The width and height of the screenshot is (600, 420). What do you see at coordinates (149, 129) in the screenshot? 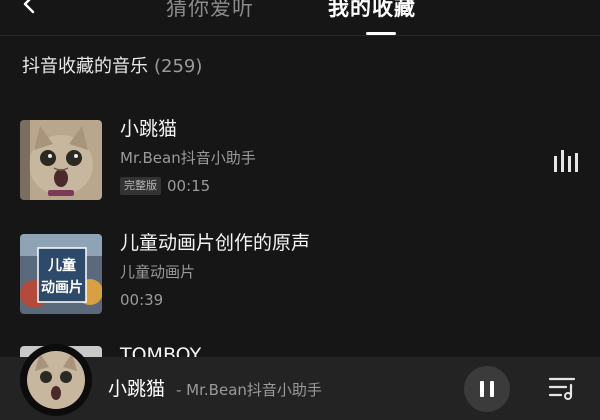
I see `song-title: 小跳猫` at bounding box center [149, 129].